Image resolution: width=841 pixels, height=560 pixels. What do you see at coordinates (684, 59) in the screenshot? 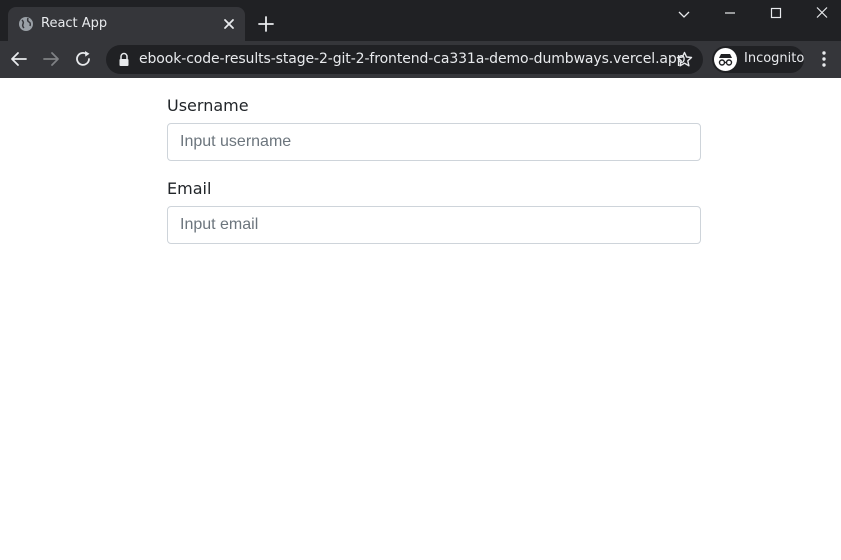
I see `bookmark-star-icon` at bounding box center [684, 59].